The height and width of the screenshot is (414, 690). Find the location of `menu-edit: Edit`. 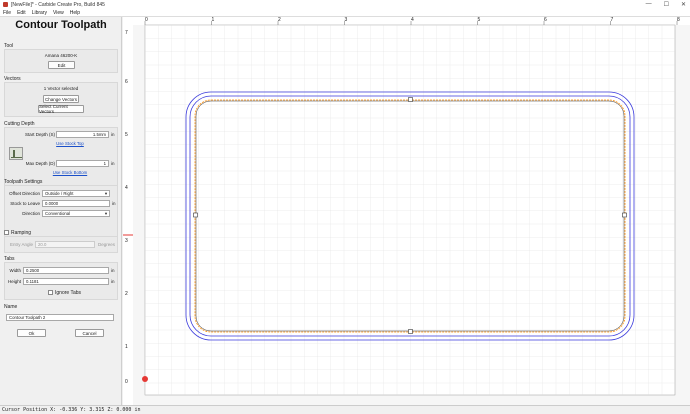

menu-edit: Edit is located at coordinates (21, 13).